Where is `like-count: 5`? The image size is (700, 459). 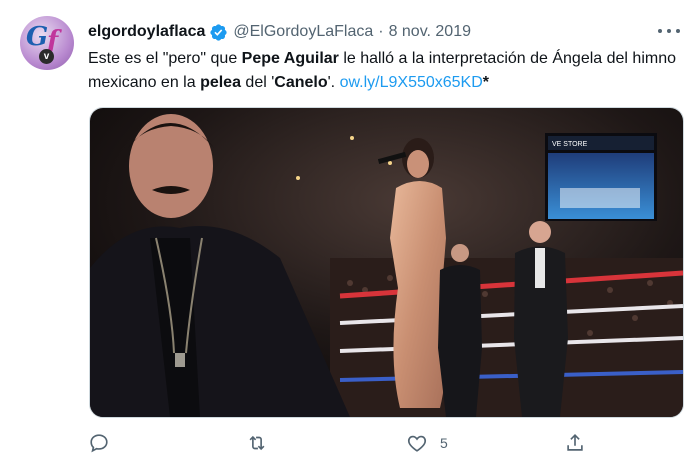 like-count: 5 is located at coordinates (444, 443).